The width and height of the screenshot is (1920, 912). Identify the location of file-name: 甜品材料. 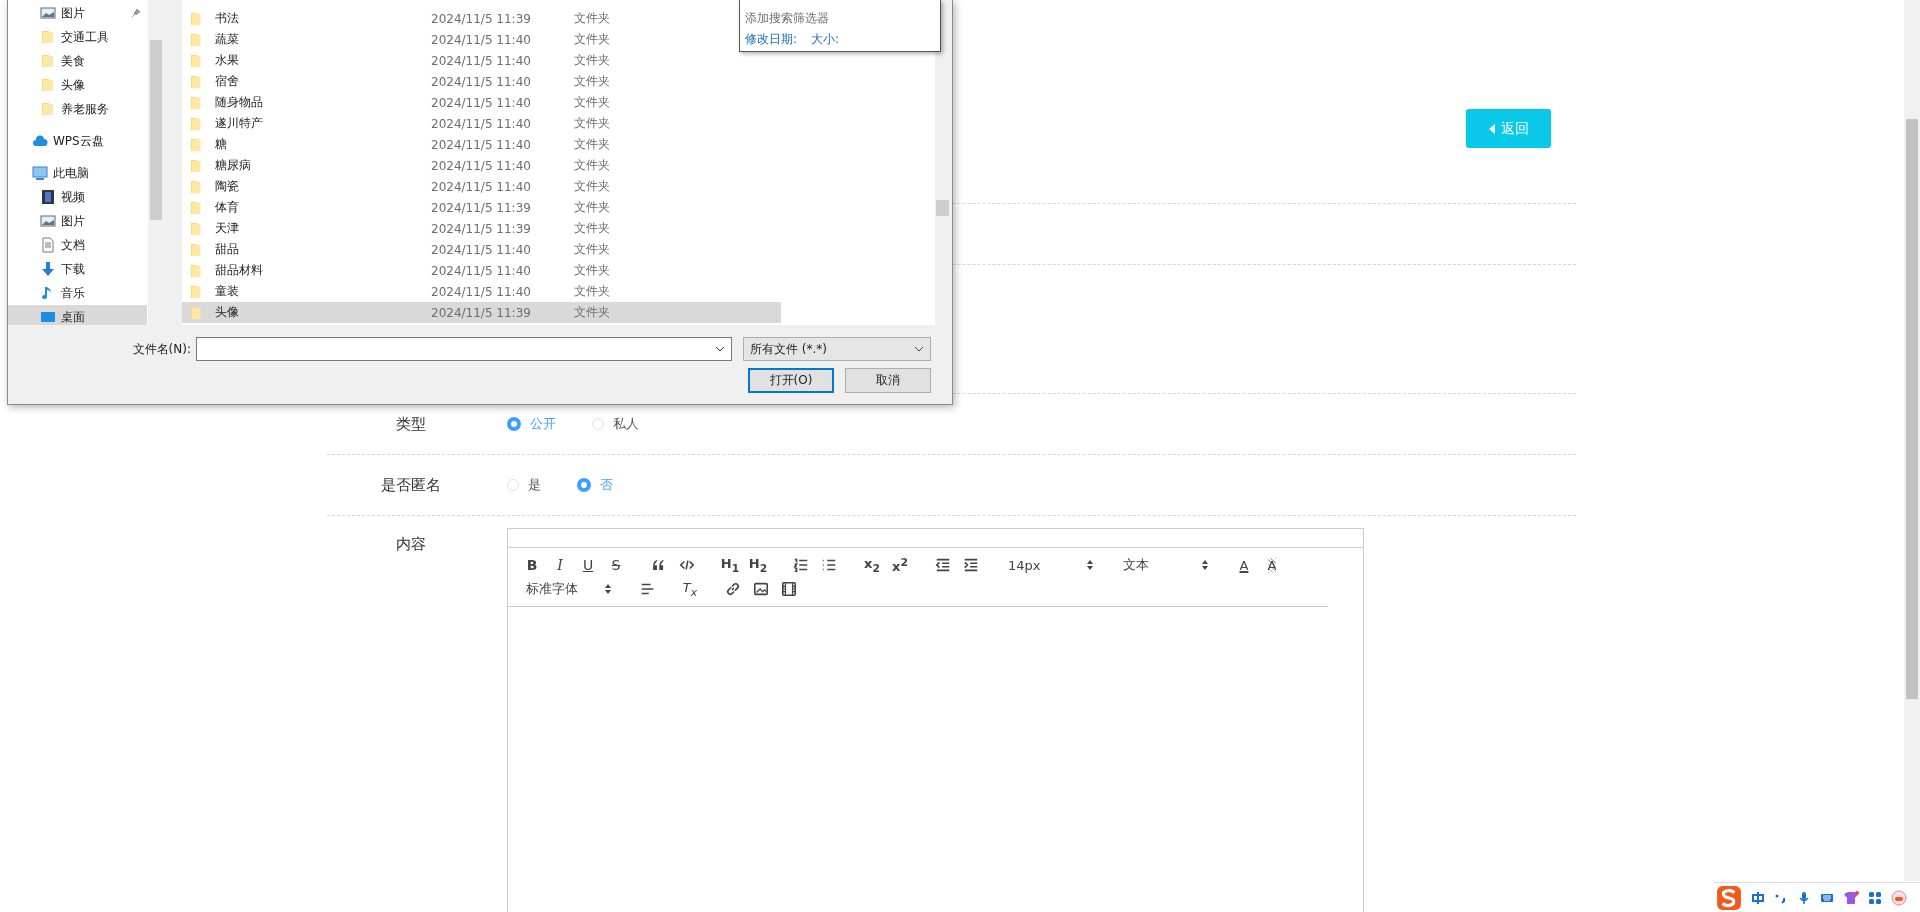
(239, 270).